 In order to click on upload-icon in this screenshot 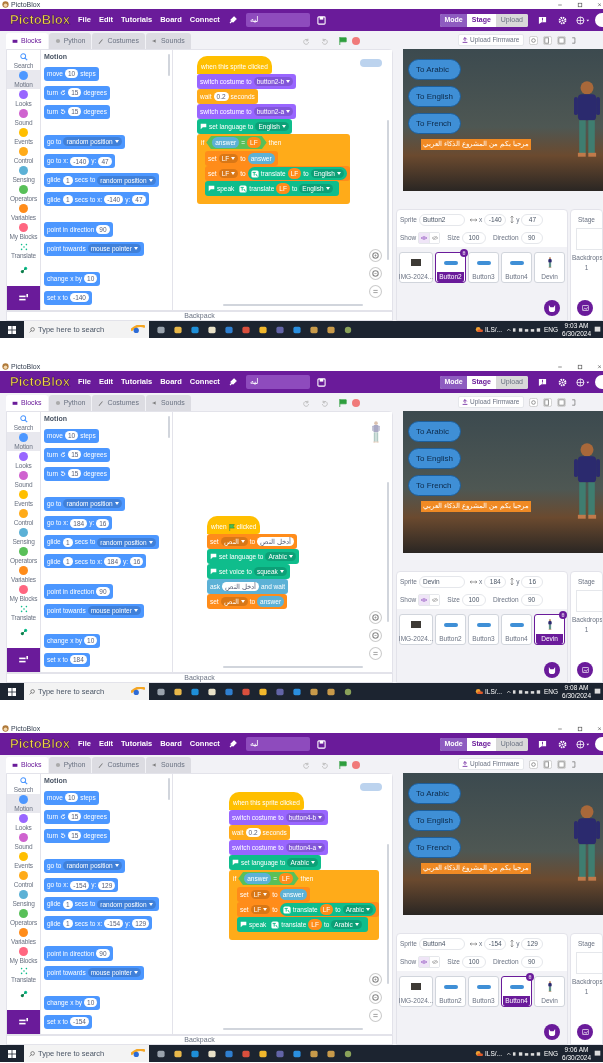, I will do `click(465, 40)`.